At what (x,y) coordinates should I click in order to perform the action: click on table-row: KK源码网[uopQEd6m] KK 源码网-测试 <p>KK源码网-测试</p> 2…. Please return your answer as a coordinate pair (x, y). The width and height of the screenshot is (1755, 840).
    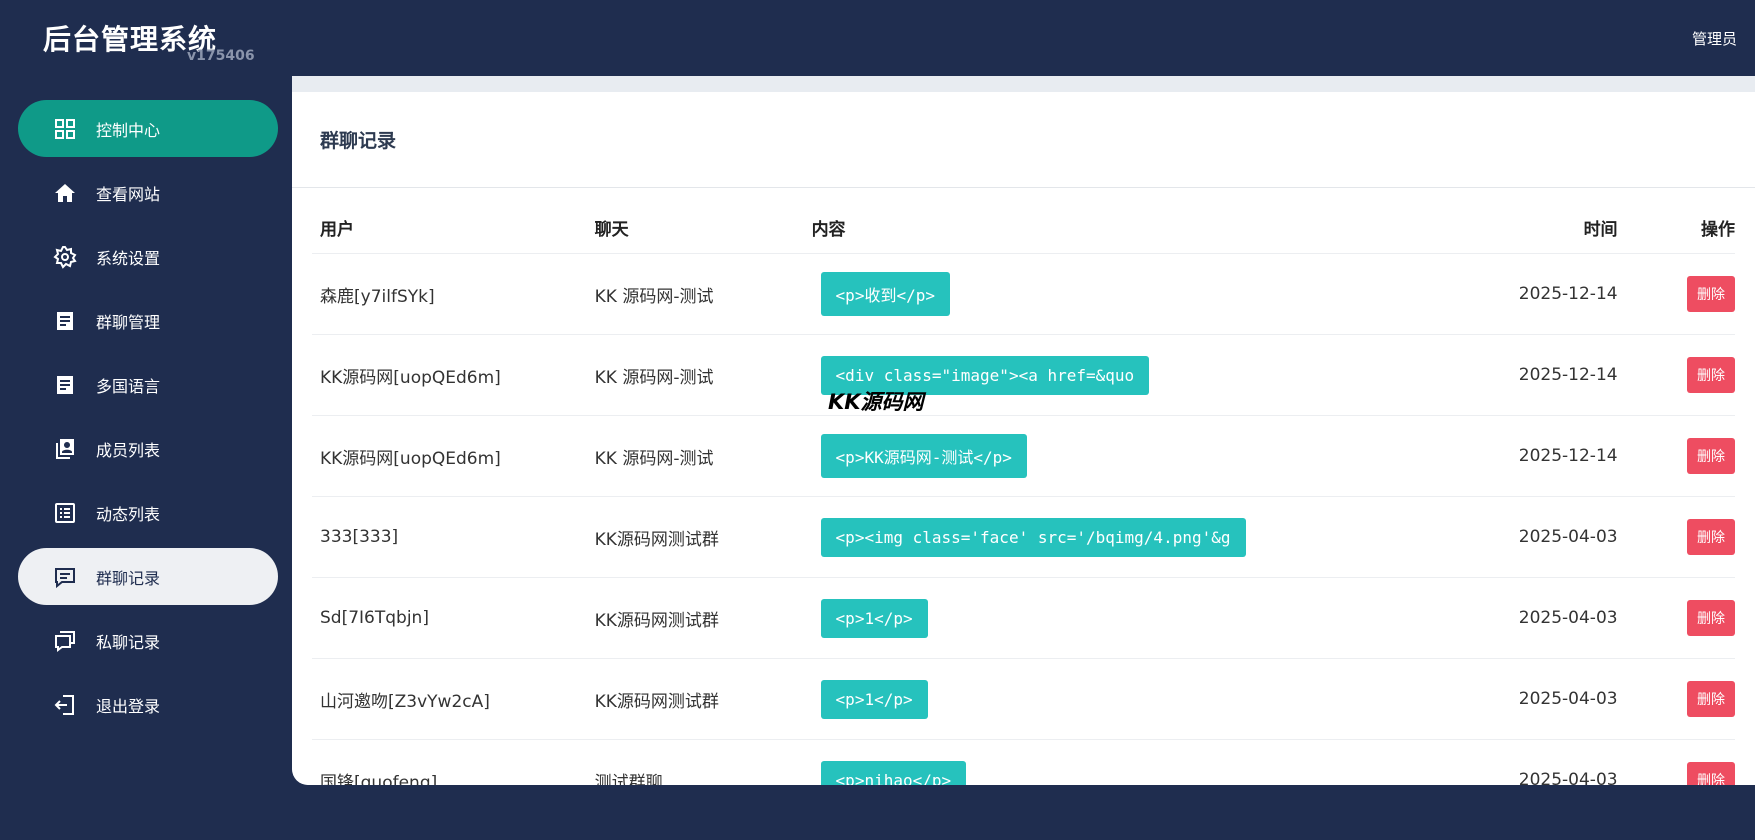
    Looking at the image, I should click on (1023, 456).